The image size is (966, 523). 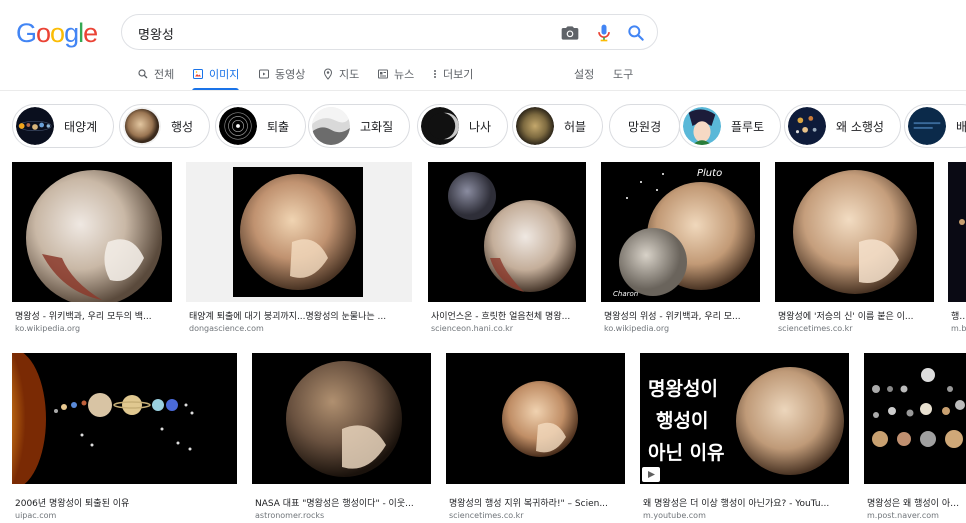 I want to click on chip-demotion: 퇴출, so click(x=261, y=126).